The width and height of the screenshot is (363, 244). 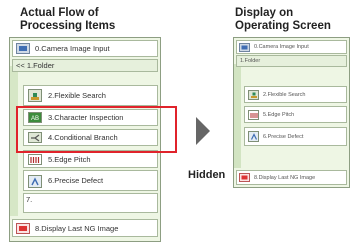 What do you see at coordinates (29, 199) in the screenshot?
I see `flow-item-label: 7.` at bounding box center [29, 199].